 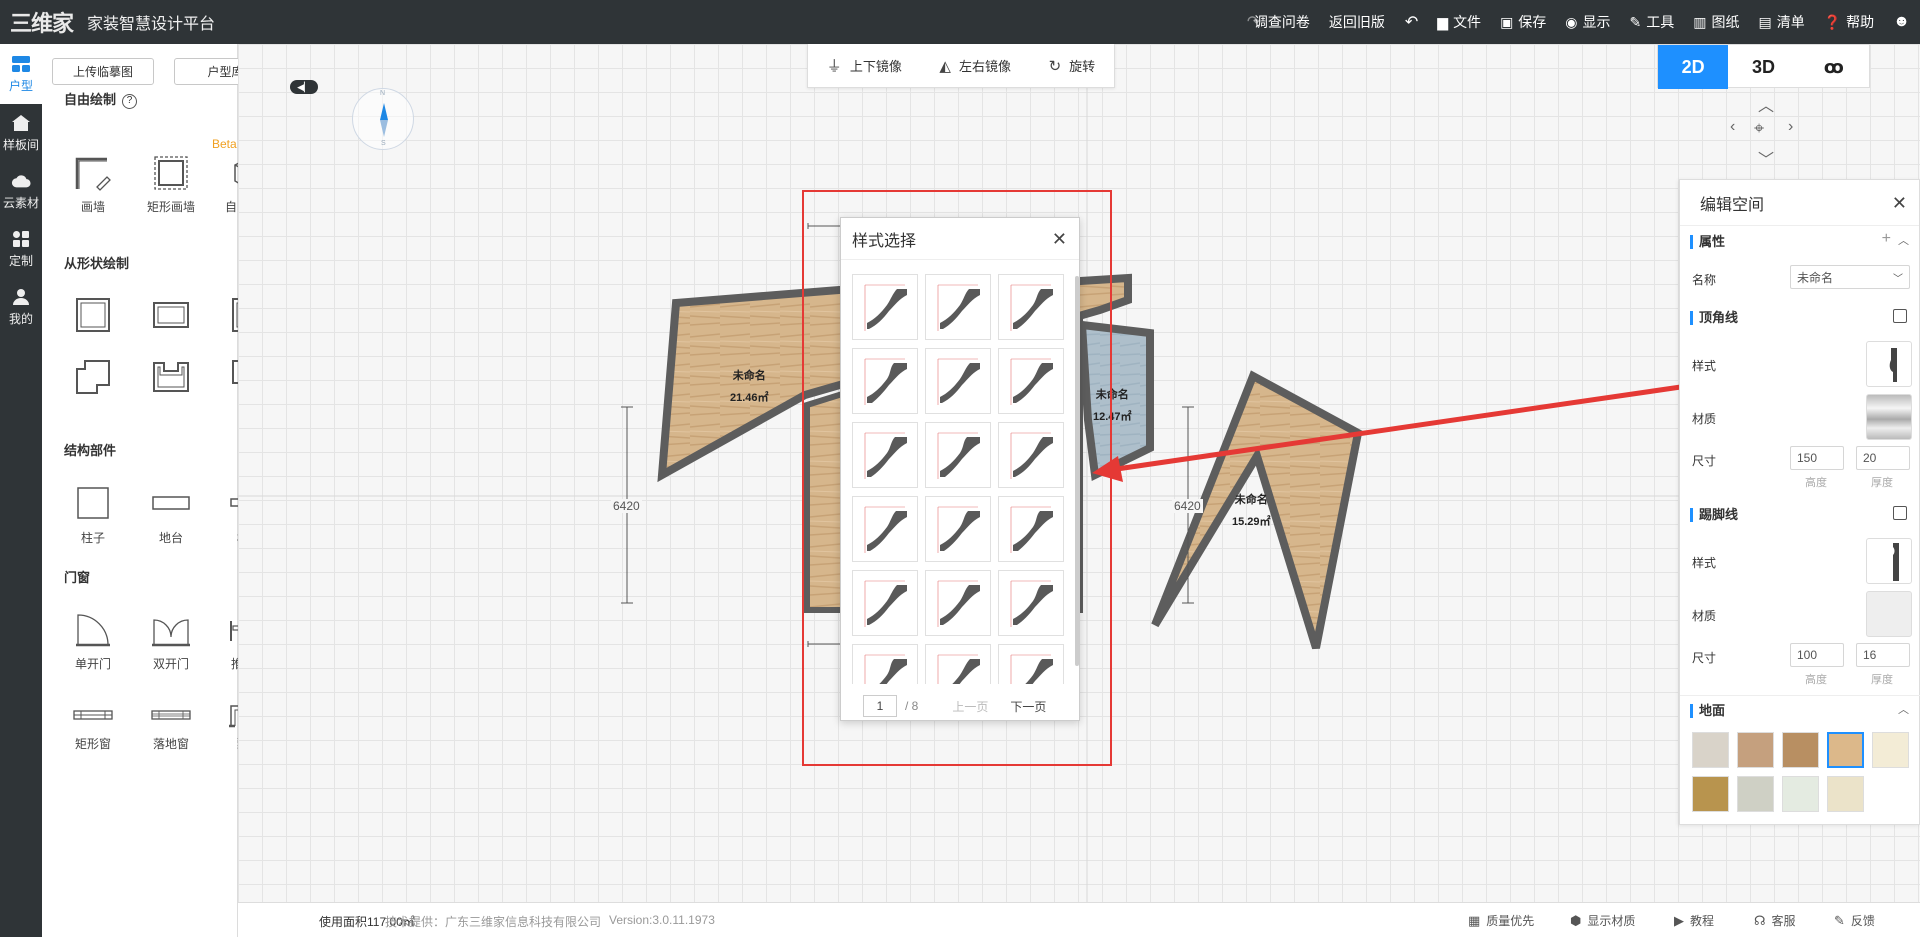 What do you see at coordinates (1883, 655) in the screenshot?
I see `skirting-thickness-input: 16` at bounding box center [1883, 655].